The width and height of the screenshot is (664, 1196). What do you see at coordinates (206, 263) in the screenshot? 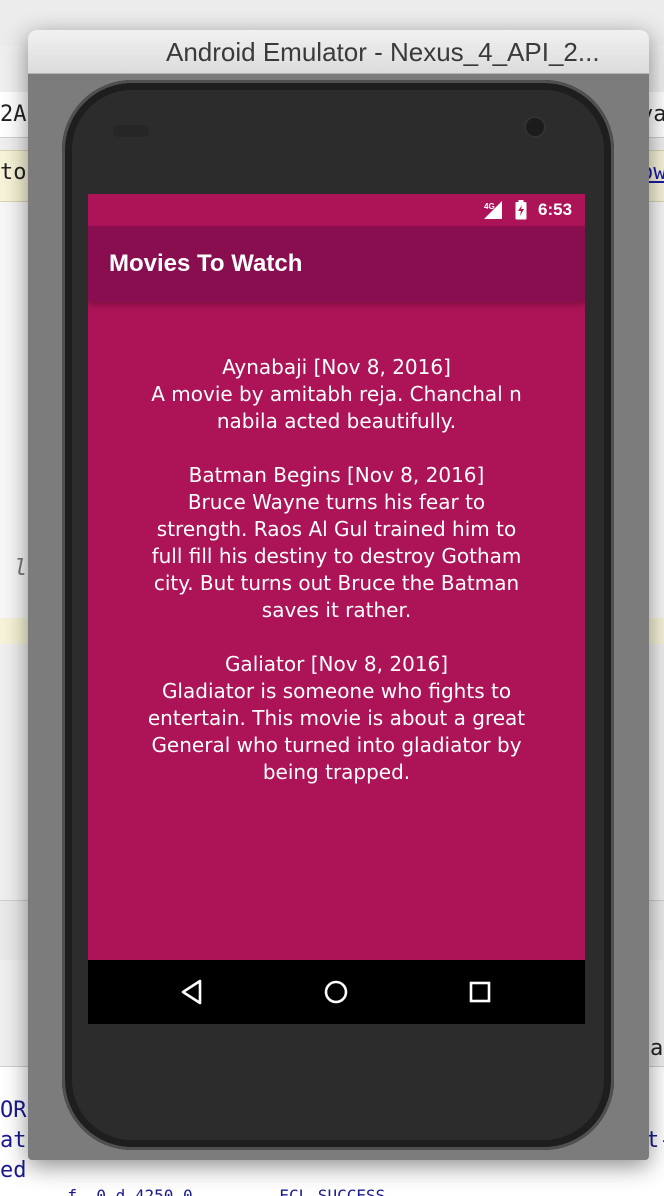
I see `app-title: Movies To Watch` at bounding box center [206, 263].